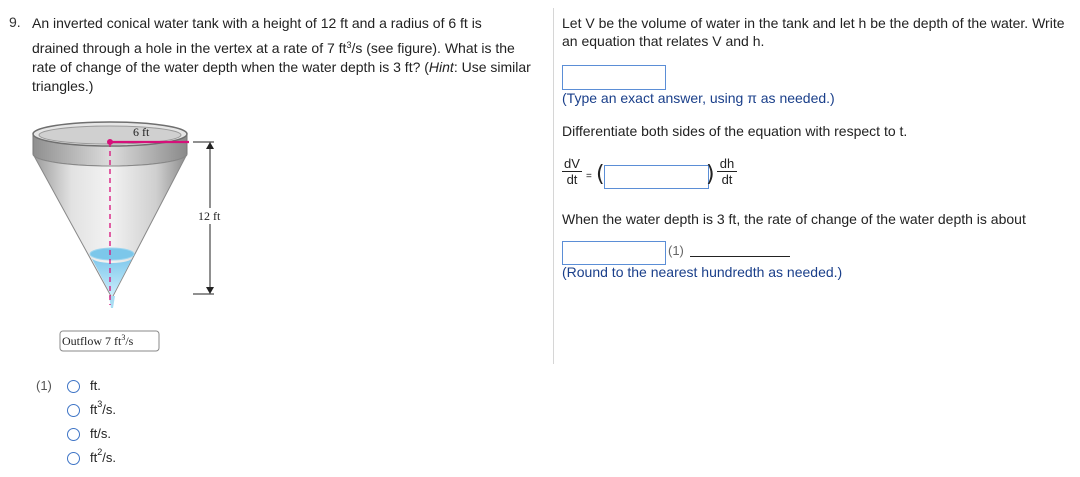 This screenshot has height=477, width=1080. What do you see at coordinates (589, 176) in the screenshot?
I see `equals-sign: =` at bounding box center [589, 176].